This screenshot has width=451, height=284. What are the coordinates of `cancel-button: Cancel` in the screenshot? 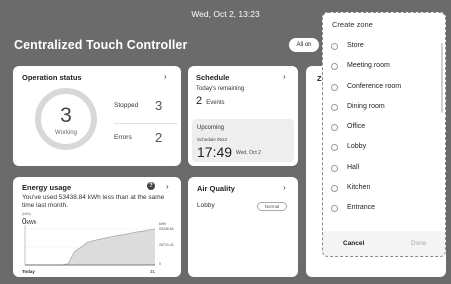 It's located at (353, 243).